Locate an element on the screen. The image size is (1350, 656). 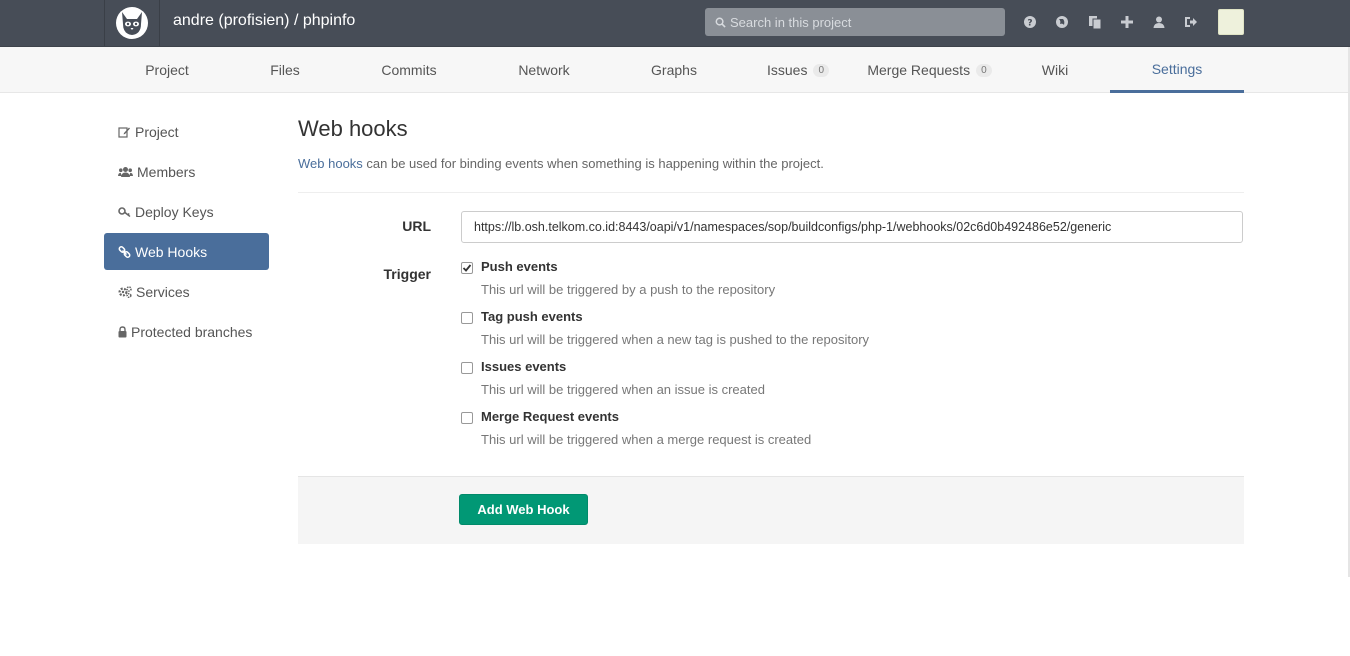
gitlab-cat-logo-icon is located at coordinates (132, 23).